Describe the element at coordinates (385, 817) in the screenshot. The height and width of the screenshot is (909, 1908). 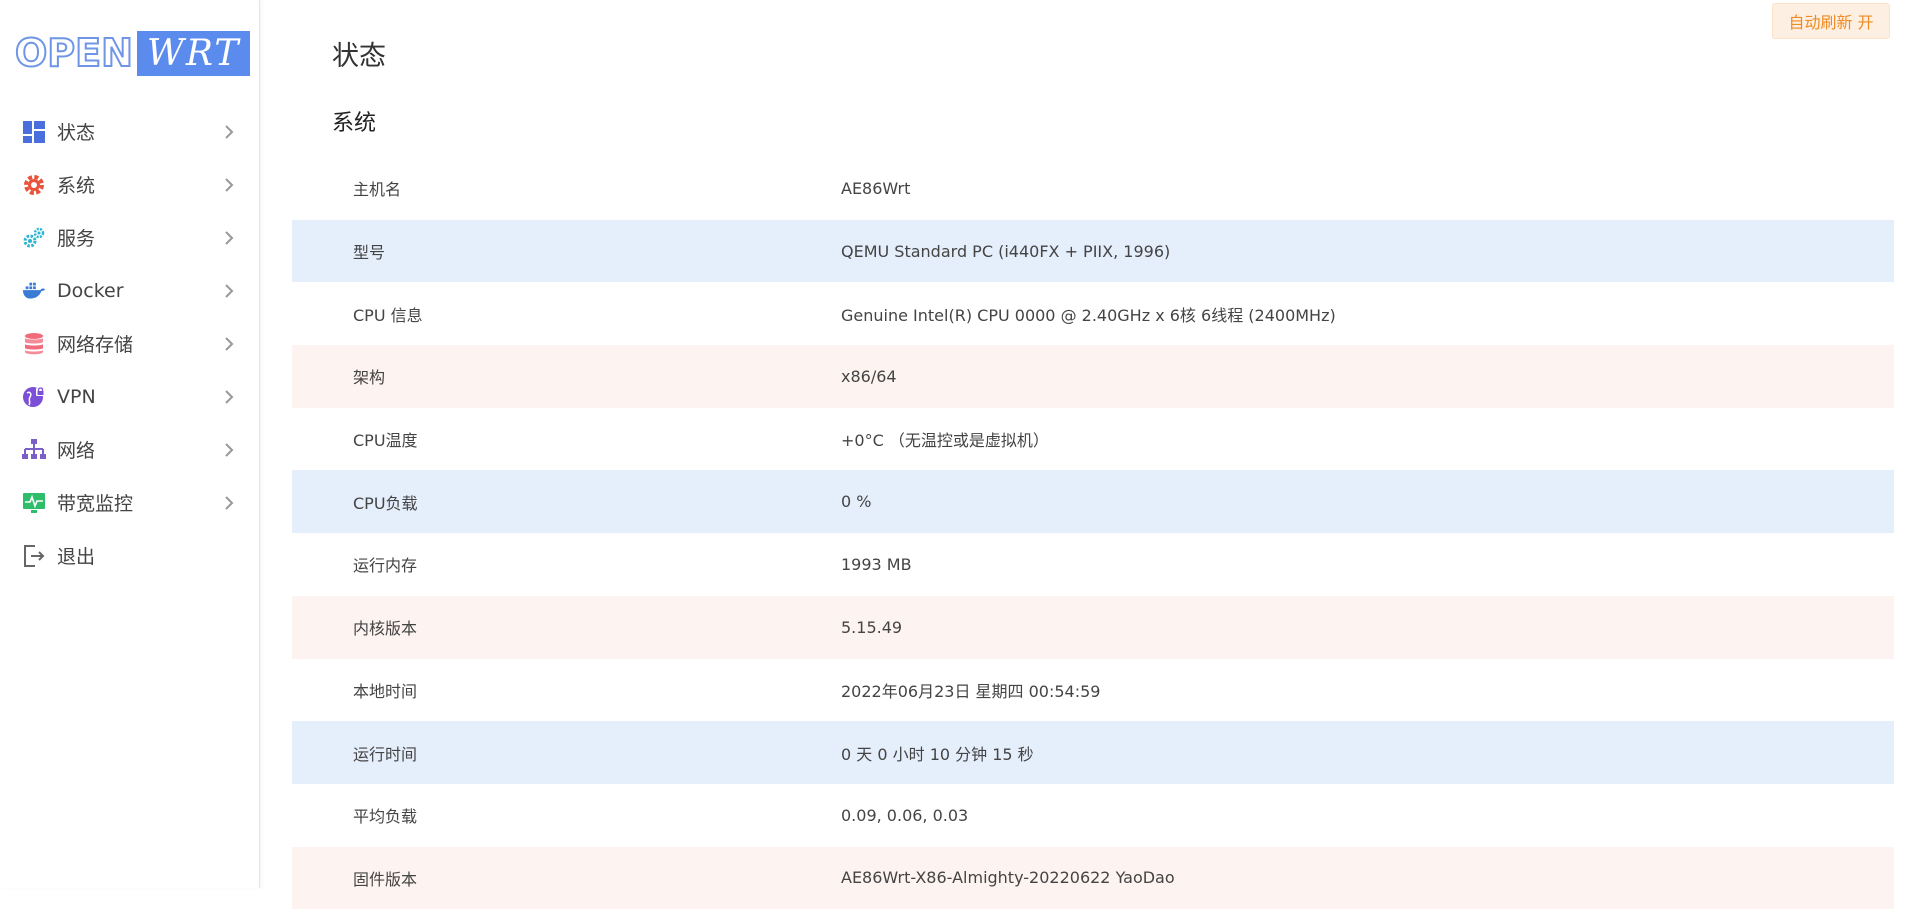
I see `row-key: 平均负载` at that location.